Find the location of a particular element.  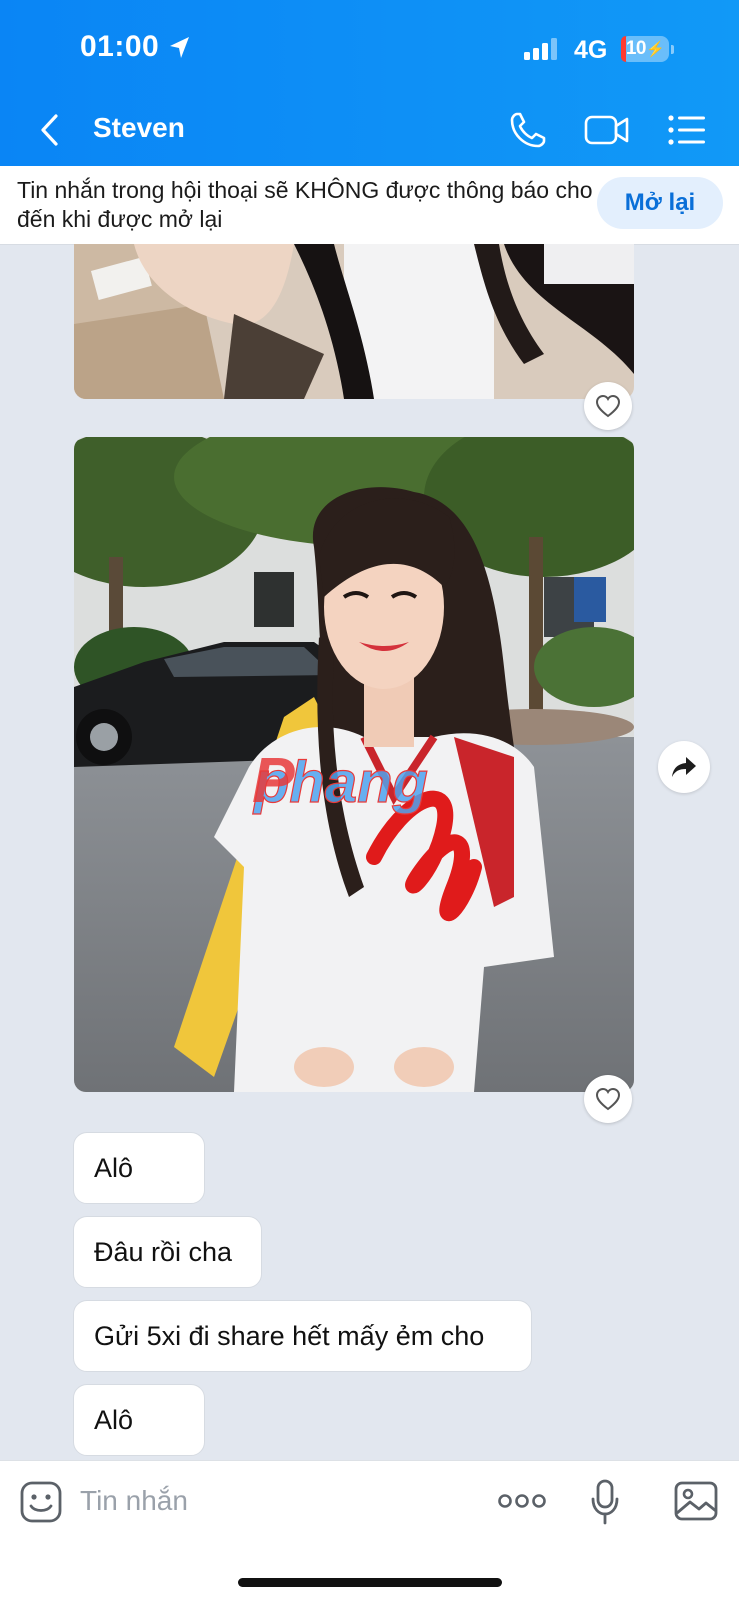

forward-arrow-icon is located at coordinates (684, 767).